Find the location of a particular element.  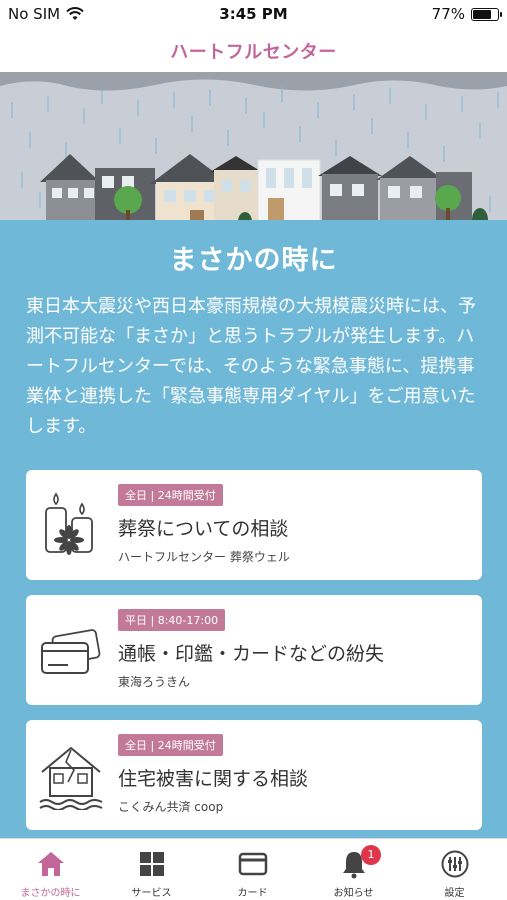

tab-masaka: まさかの時に is located at coordinates (50, 869).